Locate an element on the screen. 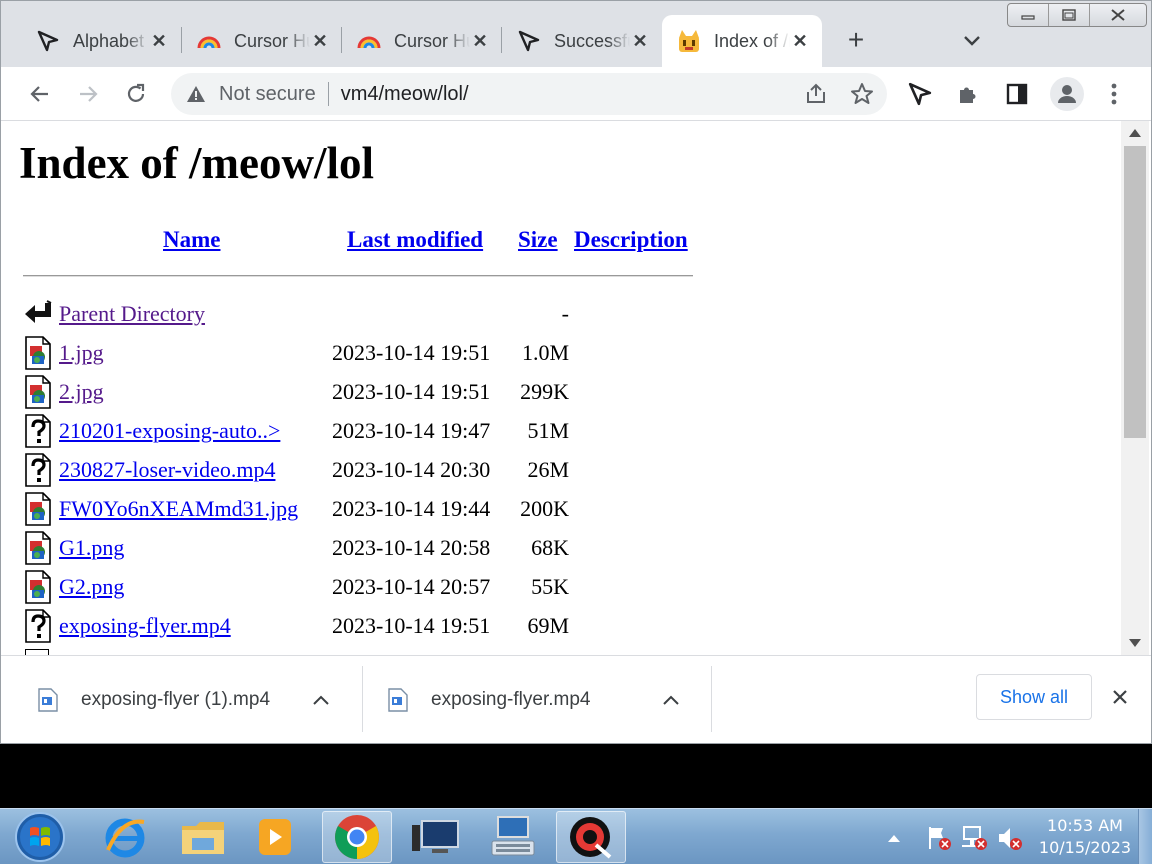  file-size: 55K is located at coordinates (550, 586).